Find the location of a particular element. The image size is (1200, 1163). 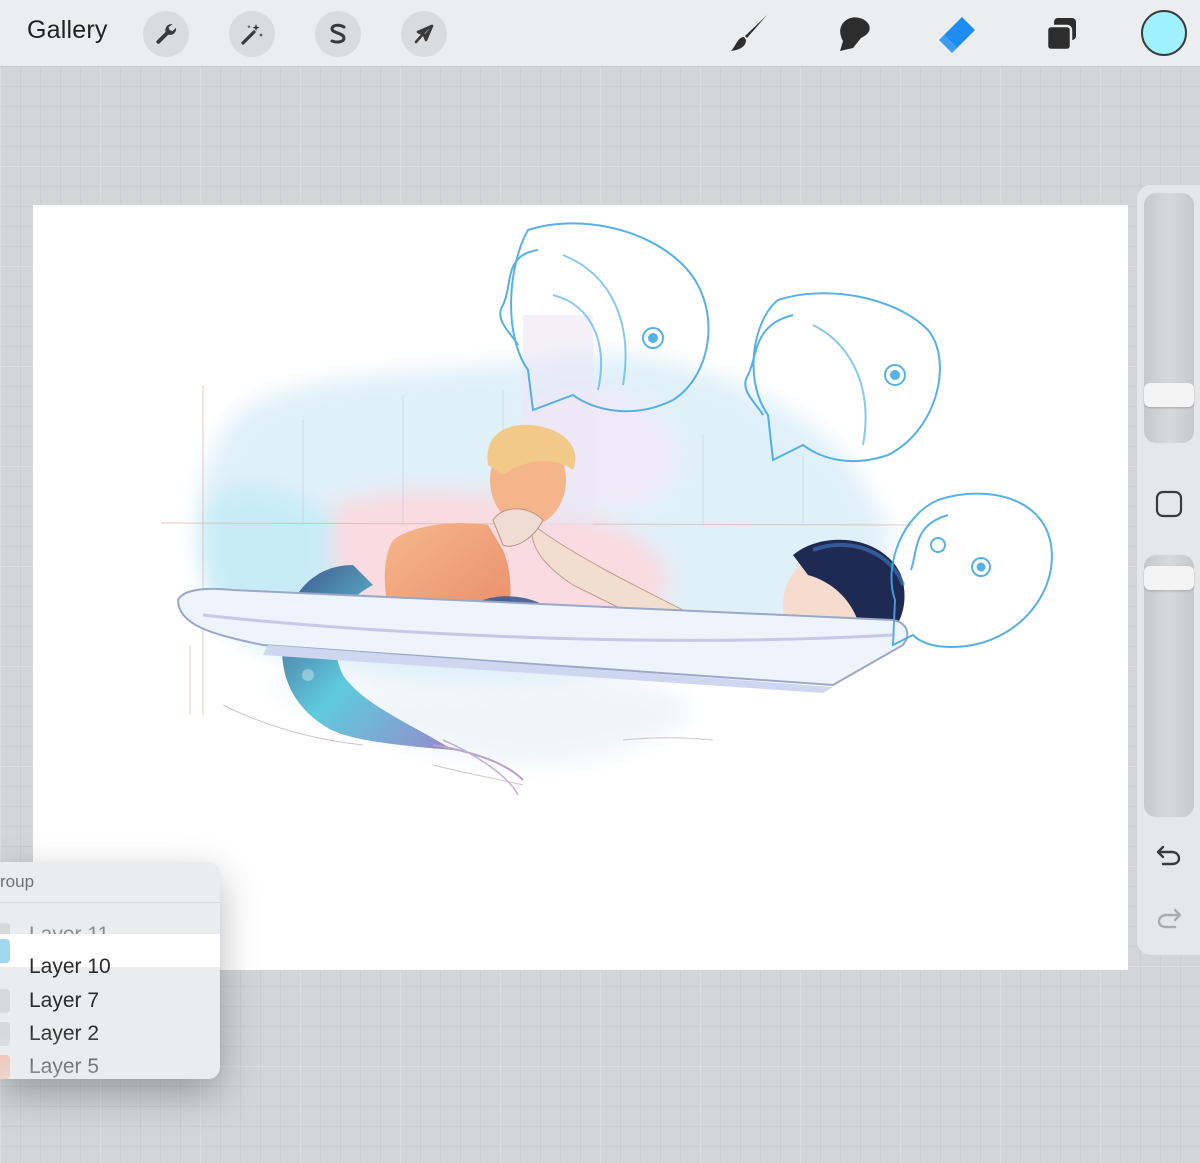

adjustments-button is located at coordinates (252, 34).